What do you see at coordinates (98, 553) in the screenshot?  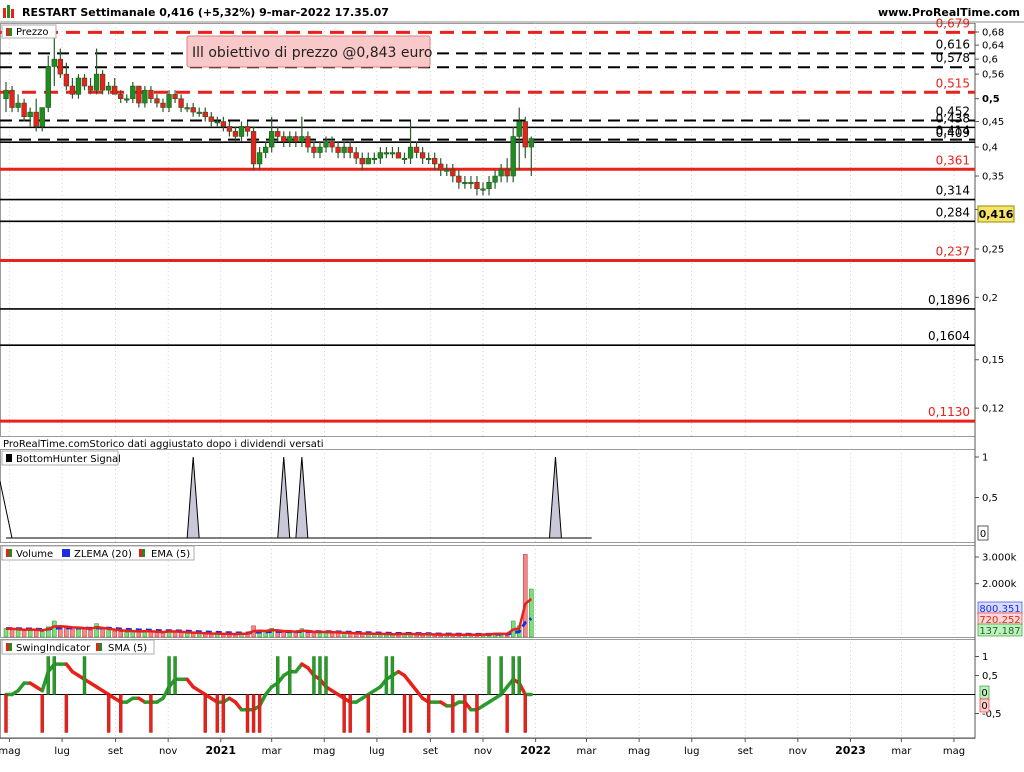 I see `volume-legend: Volume ZLEMA (20) EMA (5)` at bounding box center [98, 553].